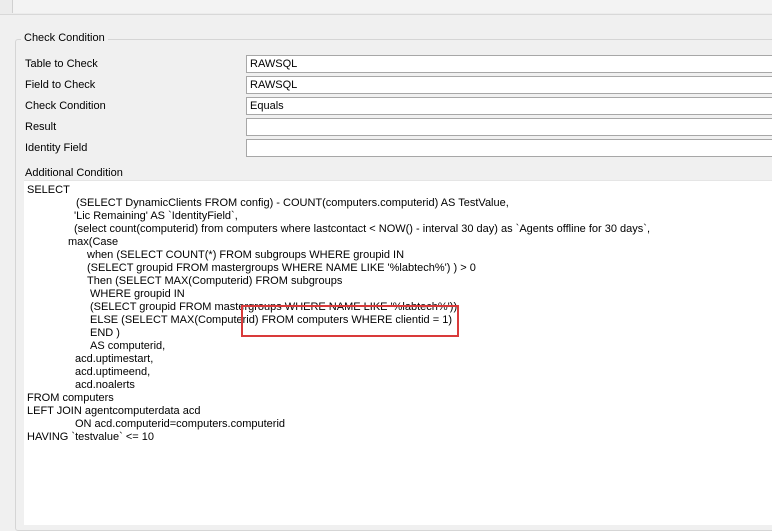  What do you see at coordinates (64, 38) in the screenshot?
I see `group-title: Check Condition` at bounding box center [64, 38].